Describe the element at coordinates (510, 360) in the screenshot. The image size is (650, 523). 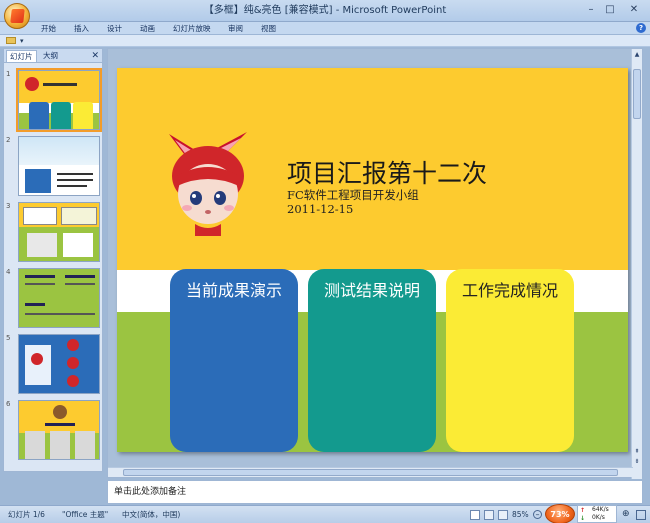
I see `card-progress: 工作完成情况` at that location.